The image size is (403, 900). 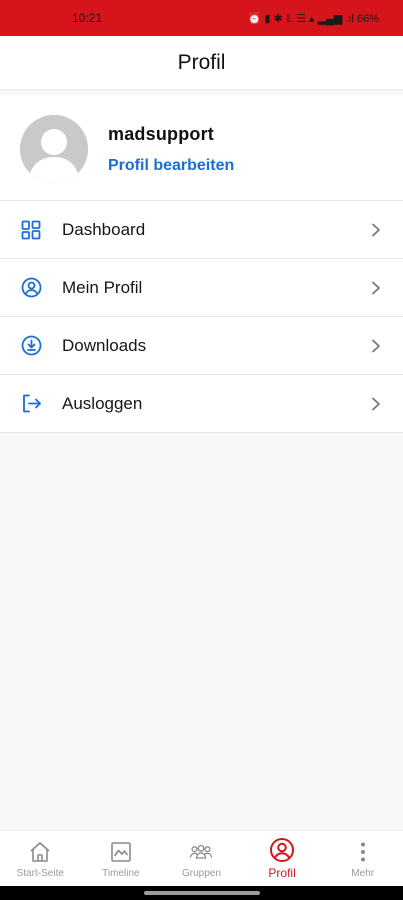 I want to click on avatar-placeholder-icon, so click(x=54, y=149).